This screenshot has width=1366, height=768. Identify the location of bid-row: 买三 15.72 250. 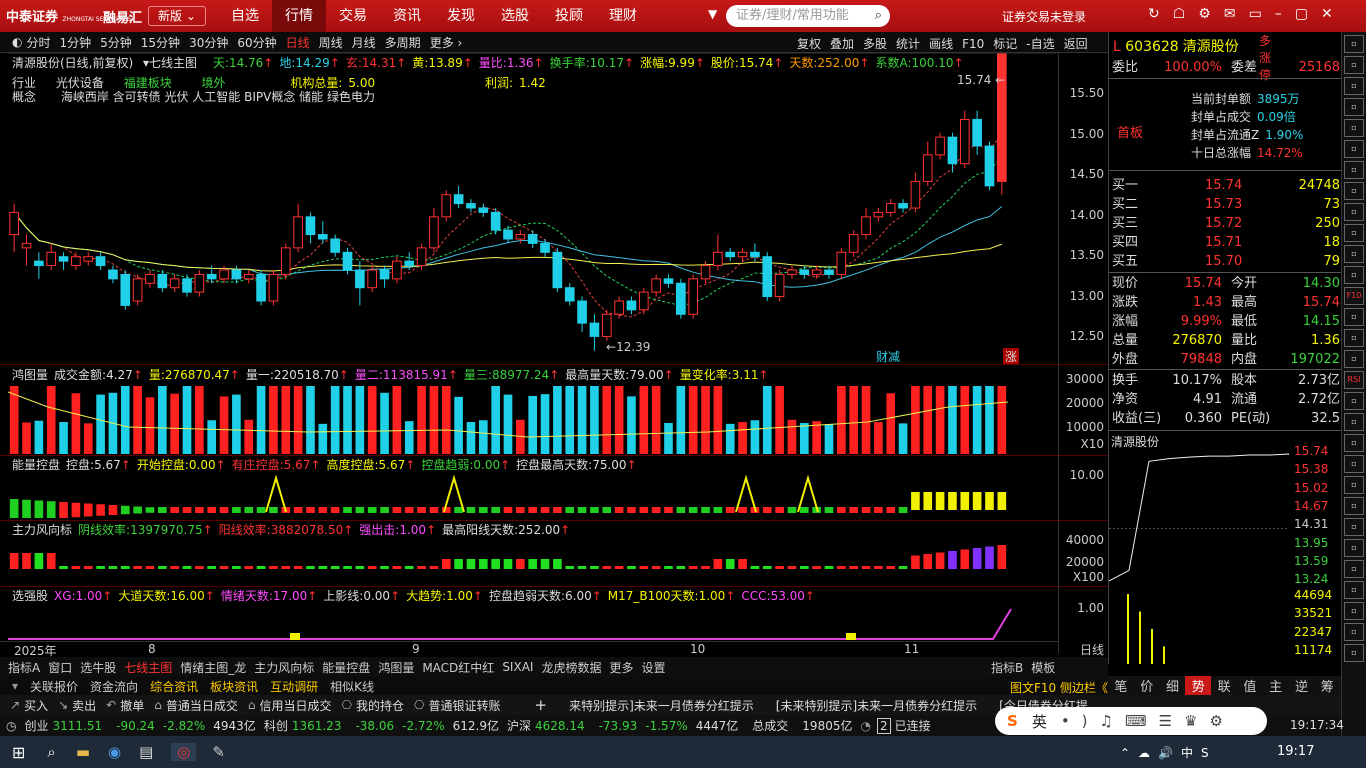
(1225, 223).